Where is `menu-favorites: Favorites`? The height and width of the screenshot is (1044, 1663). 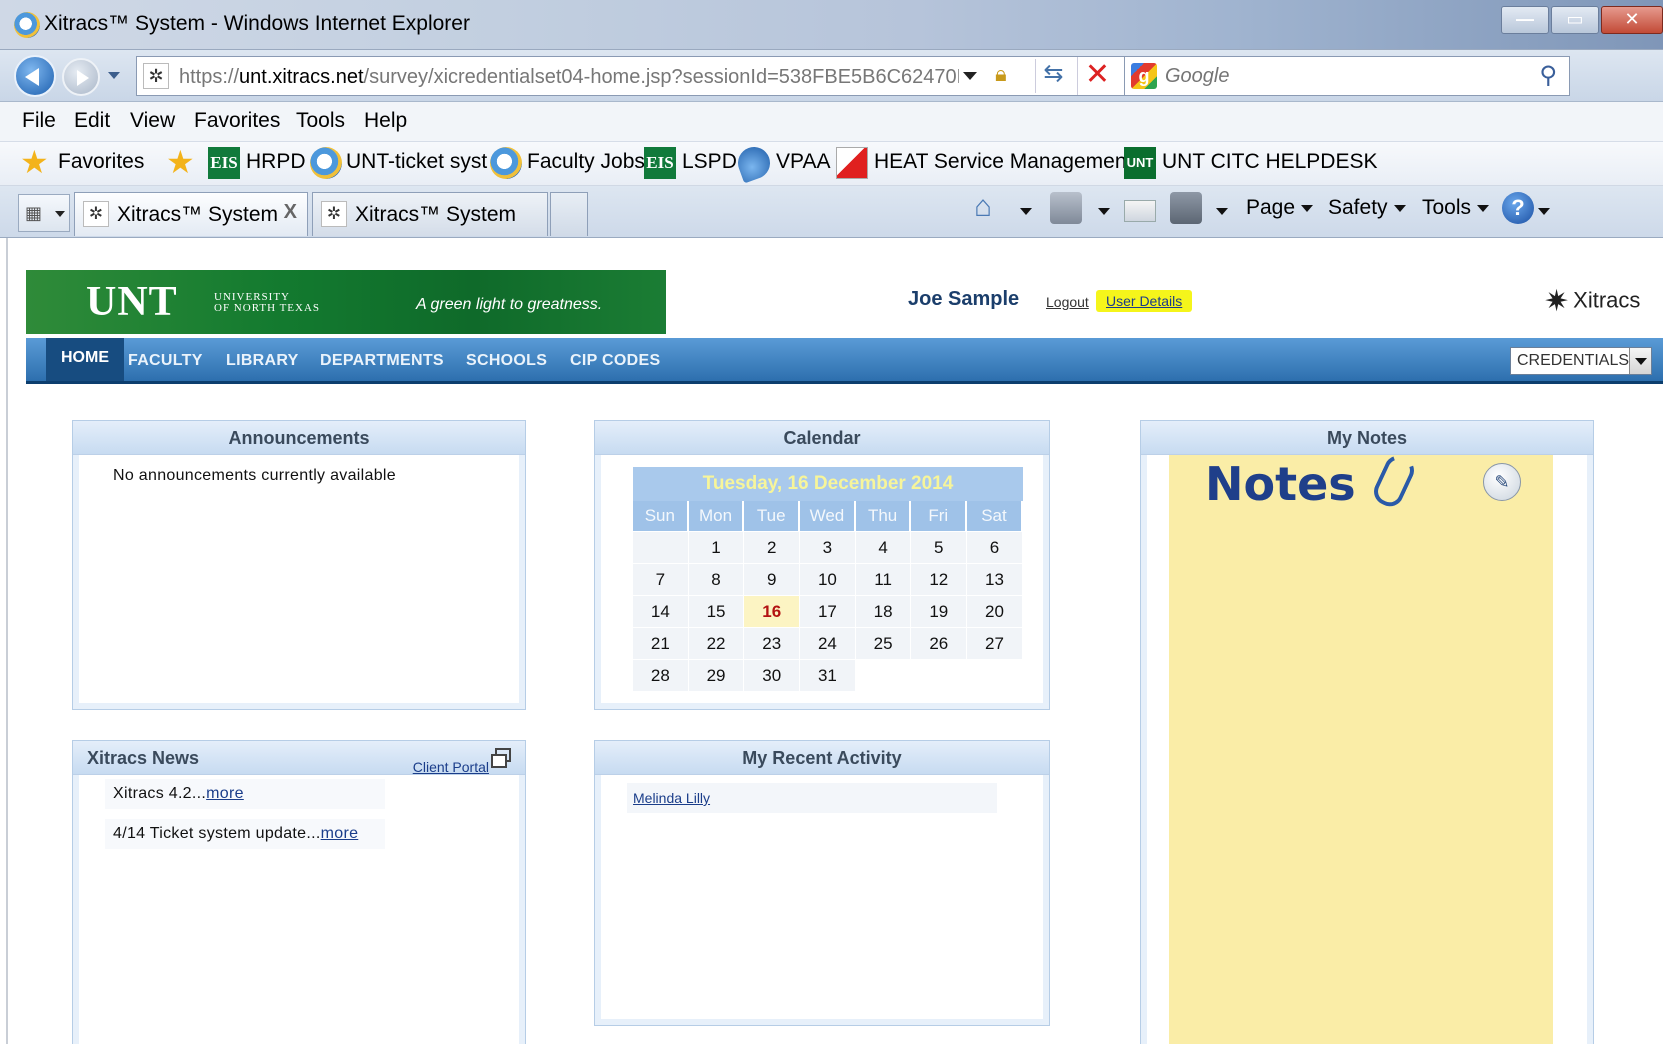 menu-favorites: Favorites is located at coordinates (237, 121).